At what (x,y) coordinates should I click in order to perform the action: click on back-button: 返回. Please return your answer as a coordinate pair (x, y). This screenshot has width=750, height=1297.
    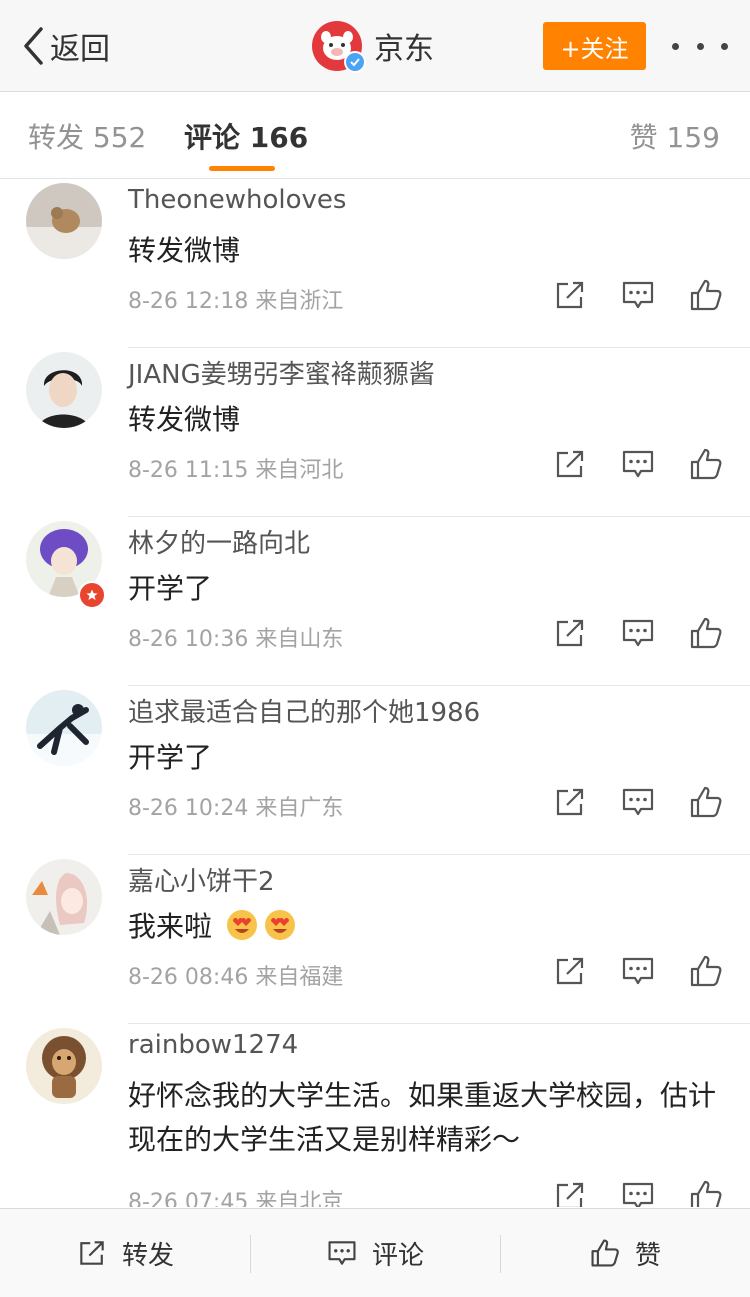
    Looking at the image, I should click on (66, 46).